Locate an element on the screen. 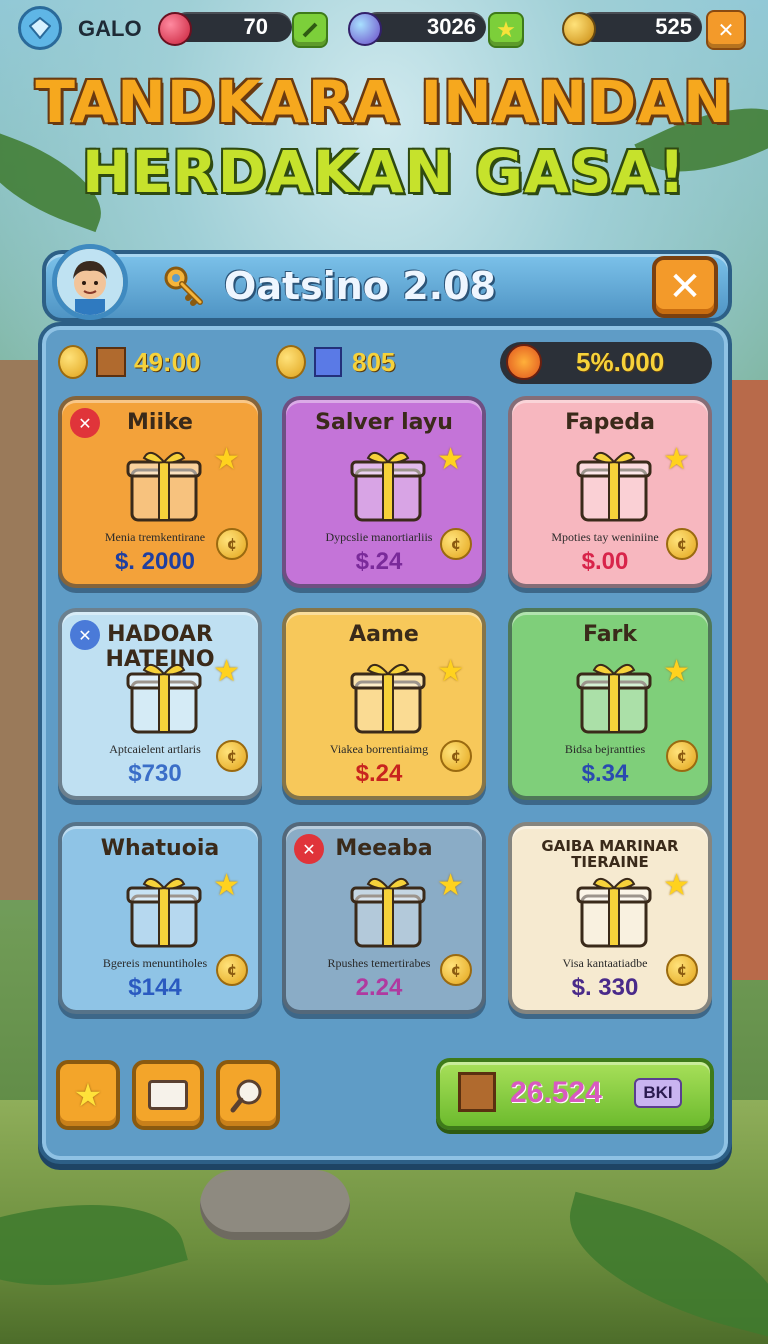  buy-amount: 26.524 is located at coordinates (556, 1092).